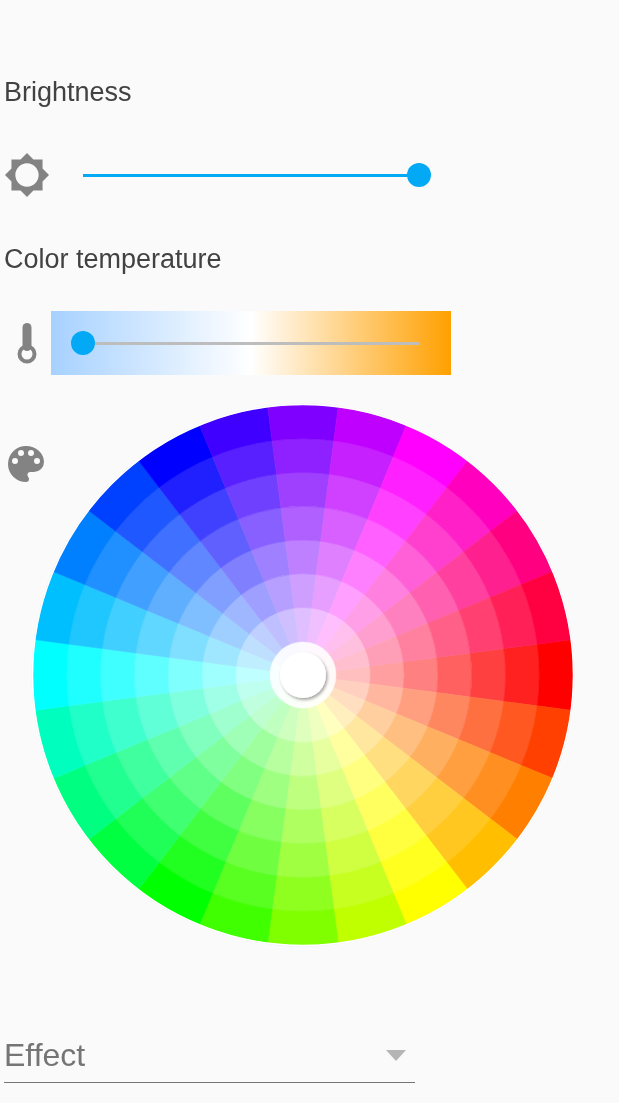 This screenshot has height=1103, width=619. Describe the element at coordinates (27, 343) in the screenshot. I see `thermometer-icon` at that location.